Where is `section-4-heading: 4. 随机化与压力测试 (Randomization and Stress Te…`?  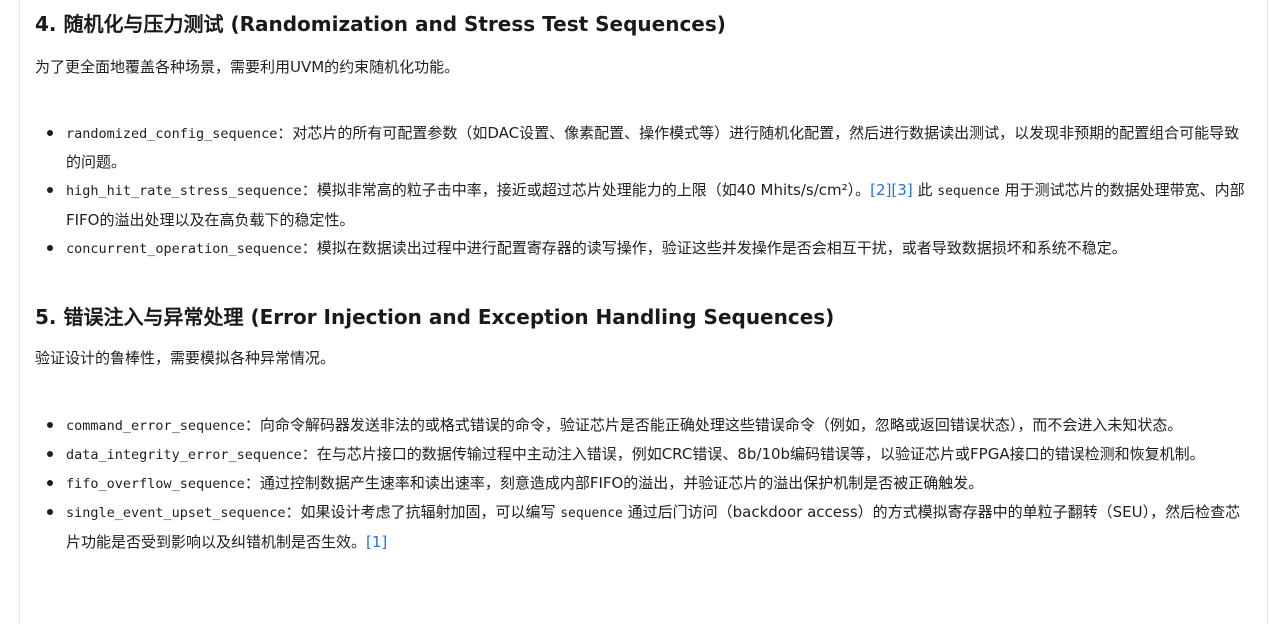
section-4-heading: 4. 随机化与压力测试 (Randomization and Stress Te… is located at coordinates (380, 24).